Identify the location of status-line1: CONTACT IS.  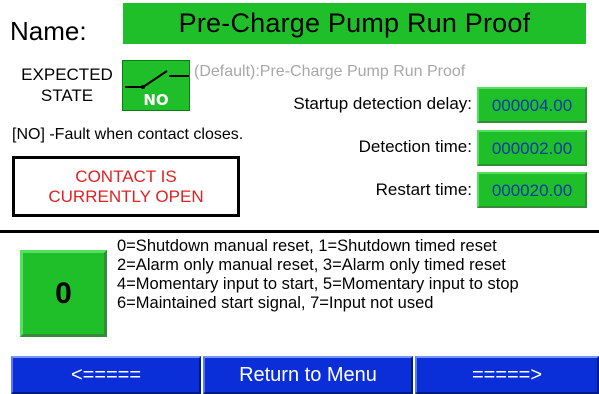
(126, 176).